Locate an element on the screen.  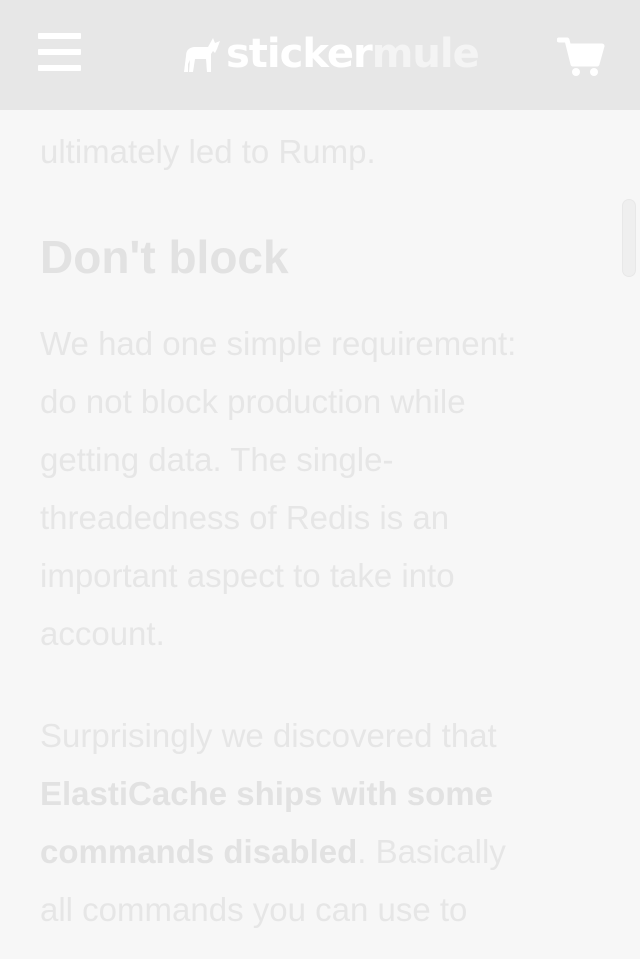
paragraph-line: We had one simple requirement: is located at coordinates (278, 343).